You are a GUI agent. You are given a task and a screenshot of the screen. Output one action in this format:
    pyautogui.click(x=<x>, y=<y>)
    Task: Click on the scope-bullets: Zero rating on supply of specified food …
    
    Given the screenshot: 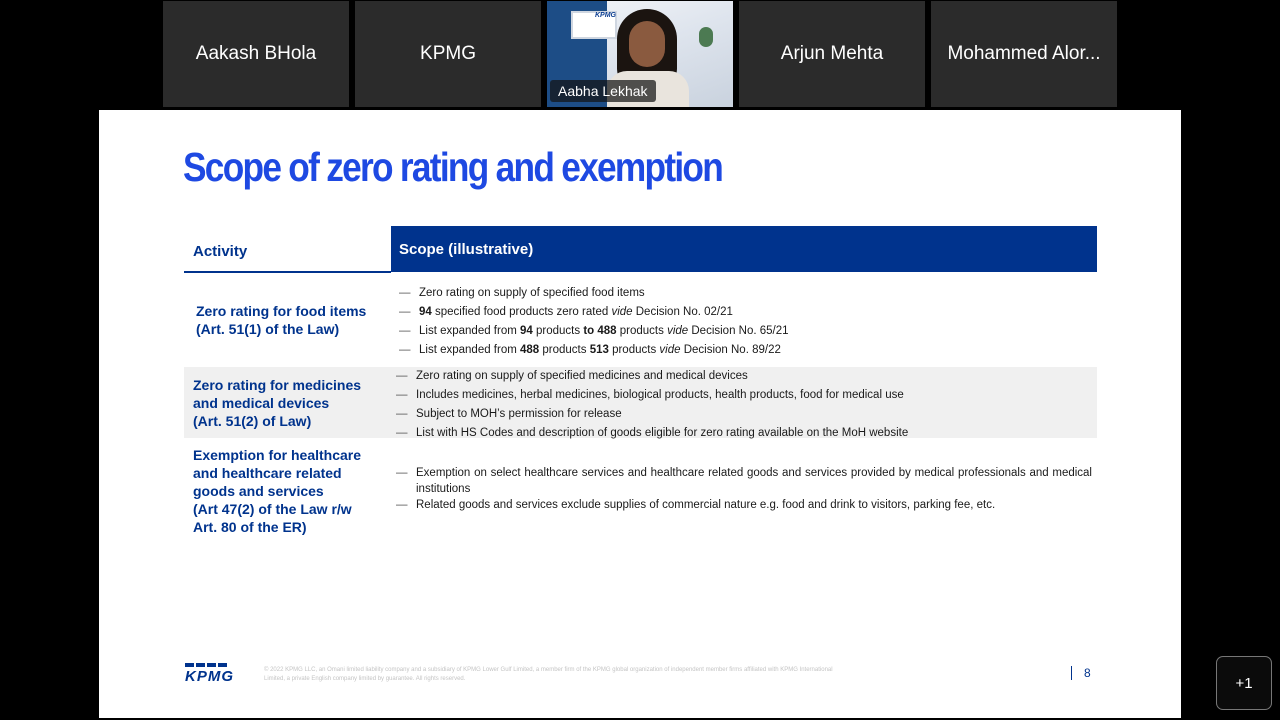 What is the action you would take?
    pyautogui.click(x=594, y=322)
    